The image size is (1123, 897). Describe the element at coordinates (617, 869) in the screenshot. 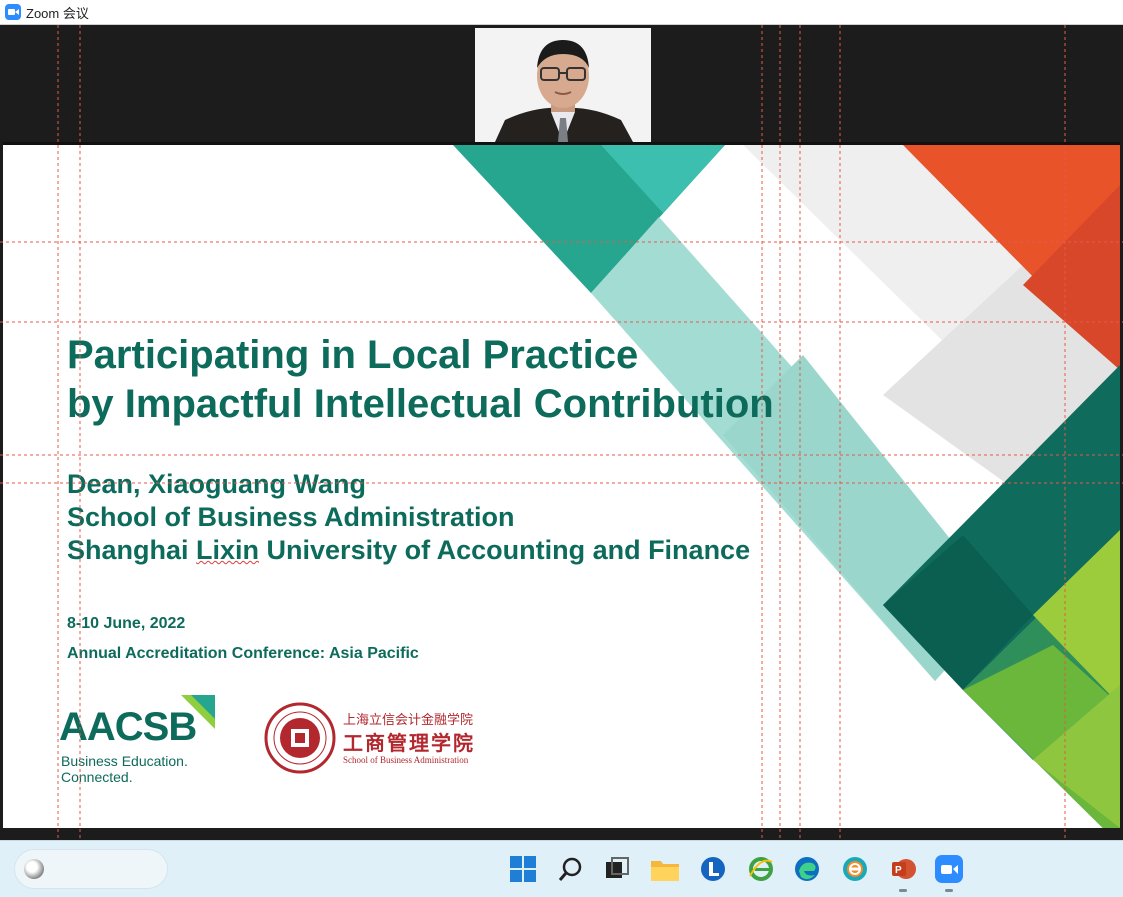

I see `task-view-icon` at that location.